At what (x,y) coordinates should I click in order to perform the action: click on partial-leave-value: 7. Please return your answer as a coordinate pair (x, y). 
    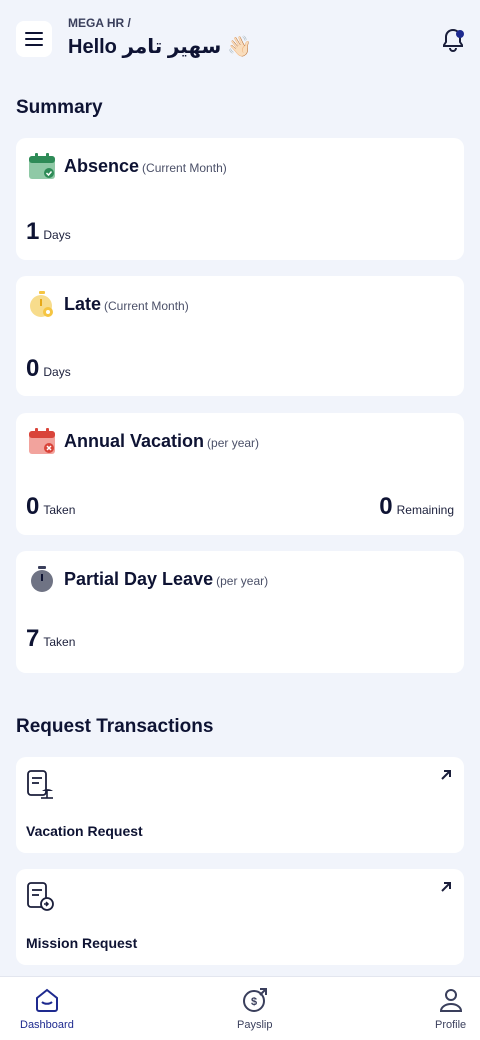
    Looking at the image, I should click on (33, 638).